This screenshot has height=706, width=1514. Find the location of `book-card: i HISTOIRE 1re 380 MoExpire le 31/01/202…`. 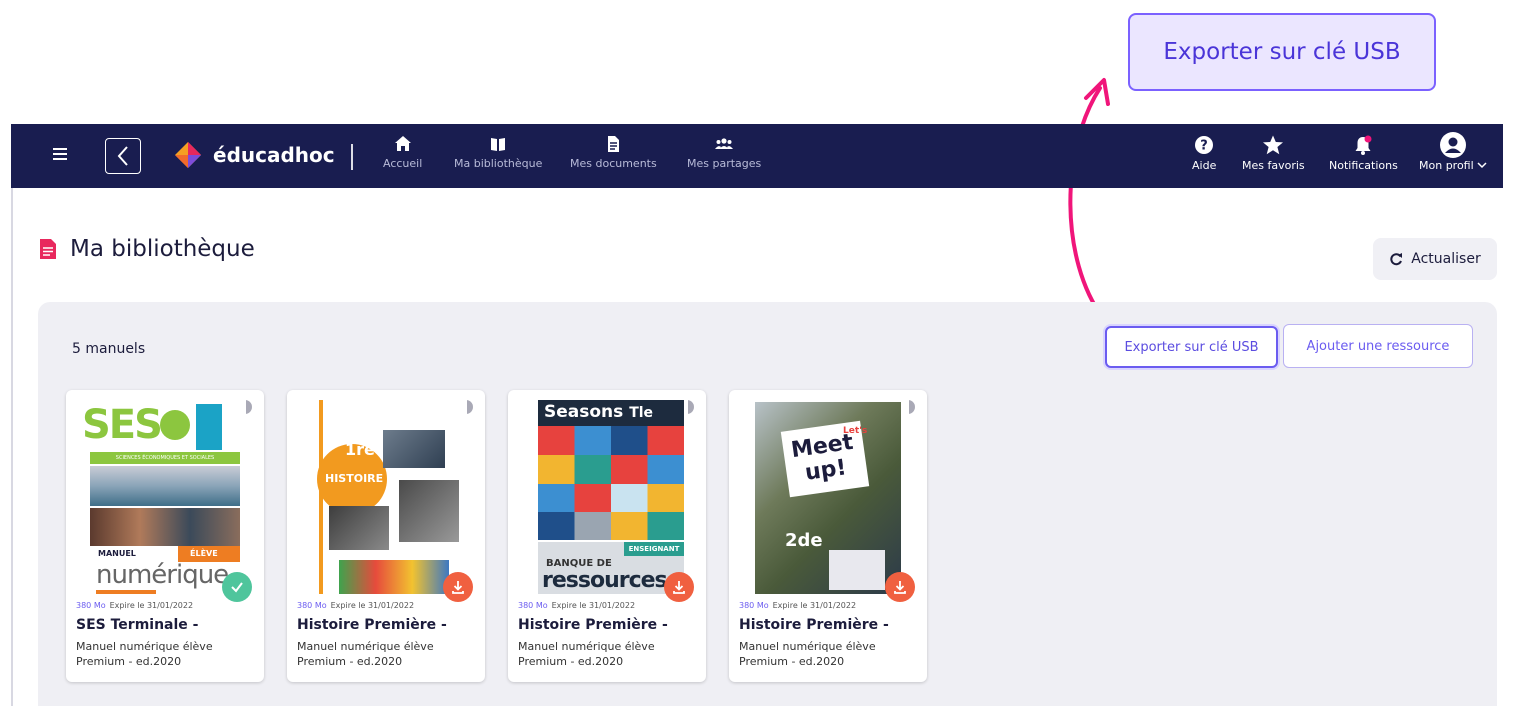

book-card: i HISTOIRE 1re 380 MoExpire le 31/01/202… is located at coordinates (386, 536).